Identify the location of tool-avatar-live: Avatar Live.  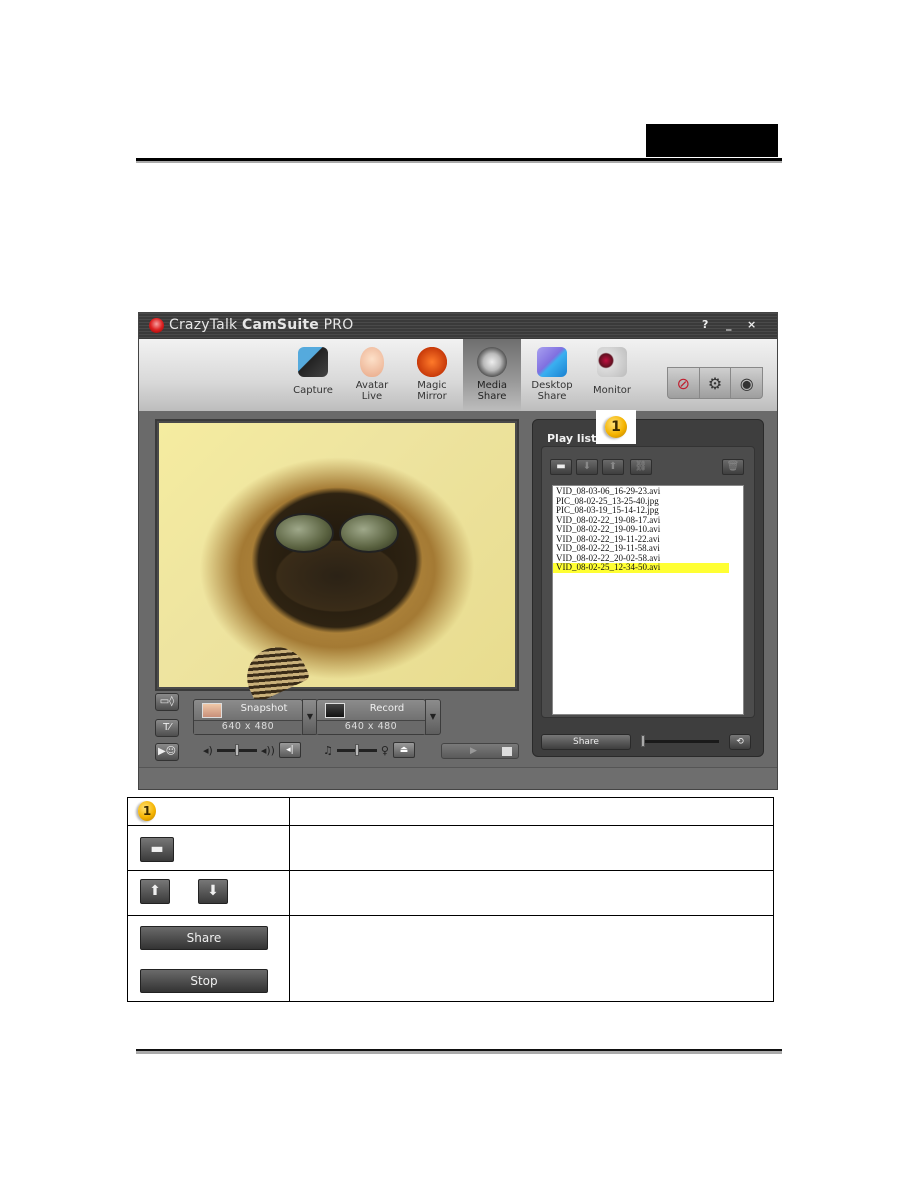
(372, 375).